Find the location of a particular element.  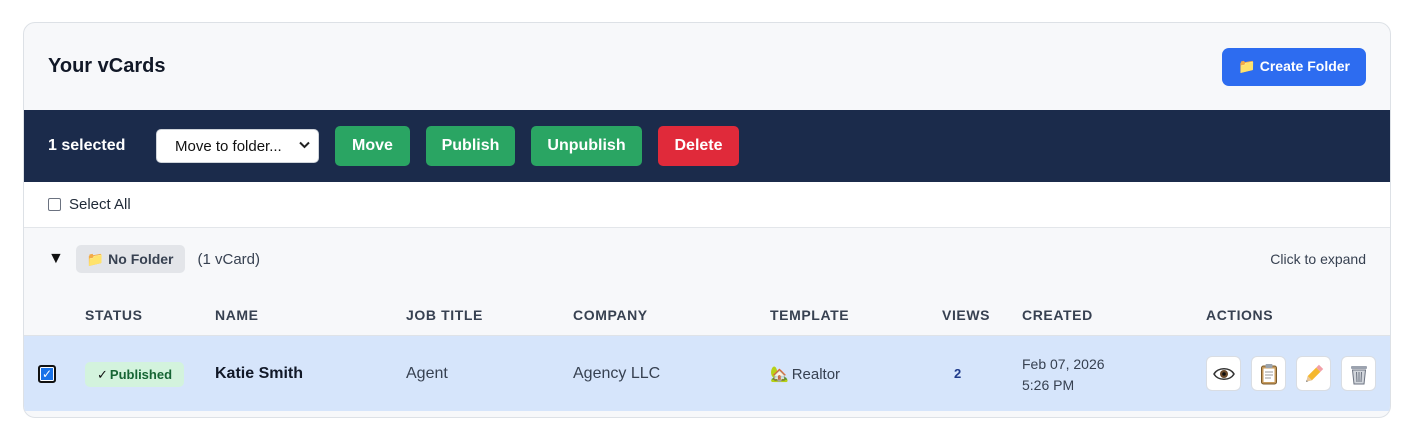

column-header-views: VIEWS is located at coordinates (966, 315).